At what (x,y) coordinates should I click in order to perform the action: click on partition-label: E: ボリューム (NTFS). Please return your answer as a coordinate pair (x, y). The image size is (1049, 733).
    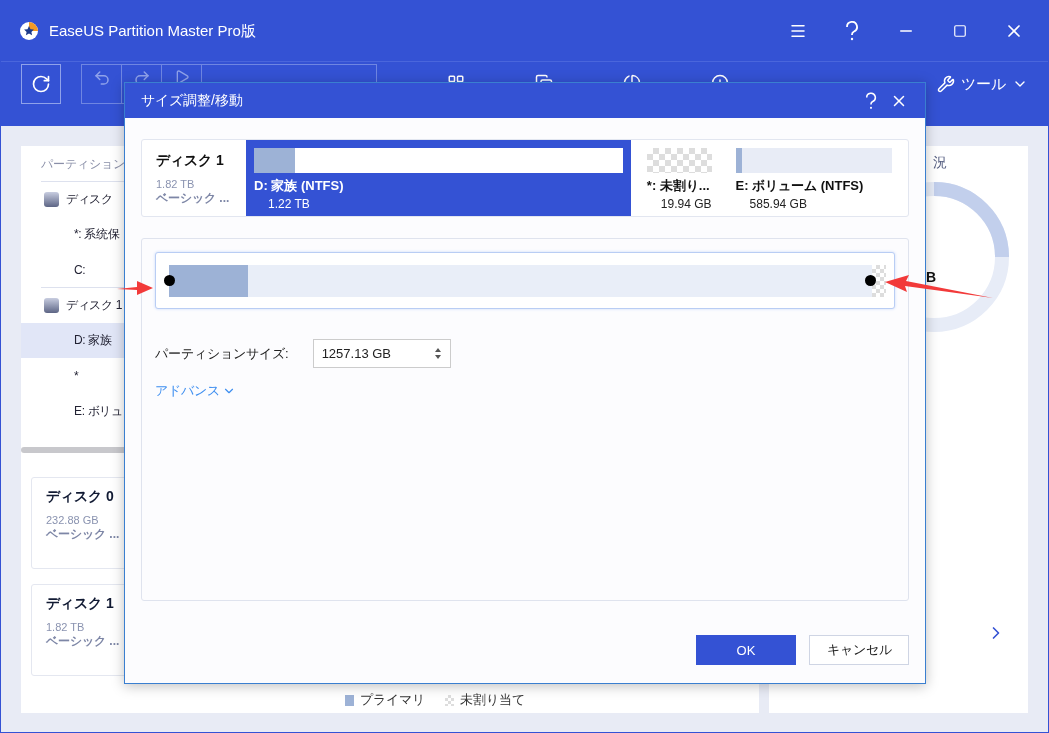
    Looking at the image, I should click on (800, 186).